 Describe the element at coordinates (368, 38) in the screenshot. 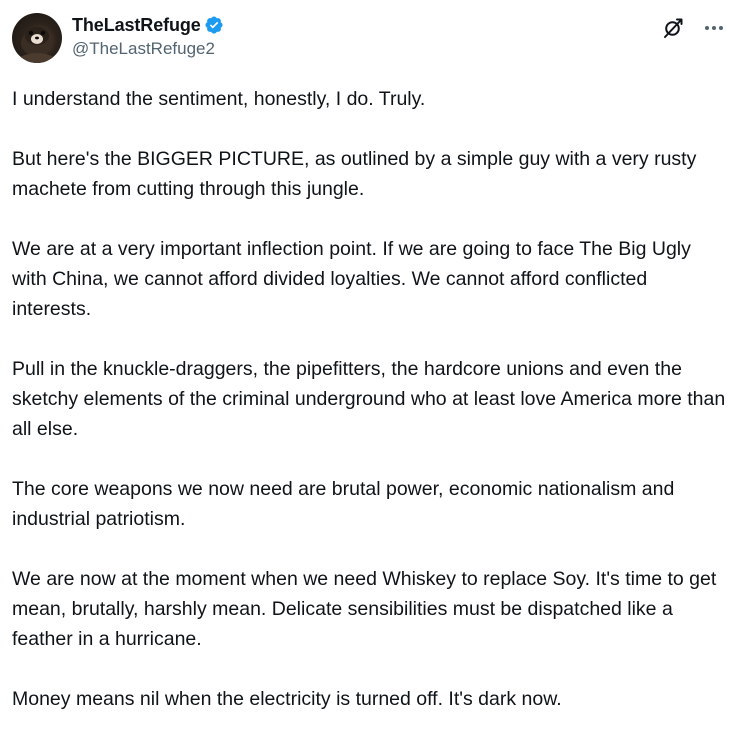

I see `tweet-header: TheLastRefuge @TheLastRefuge2` at that location.